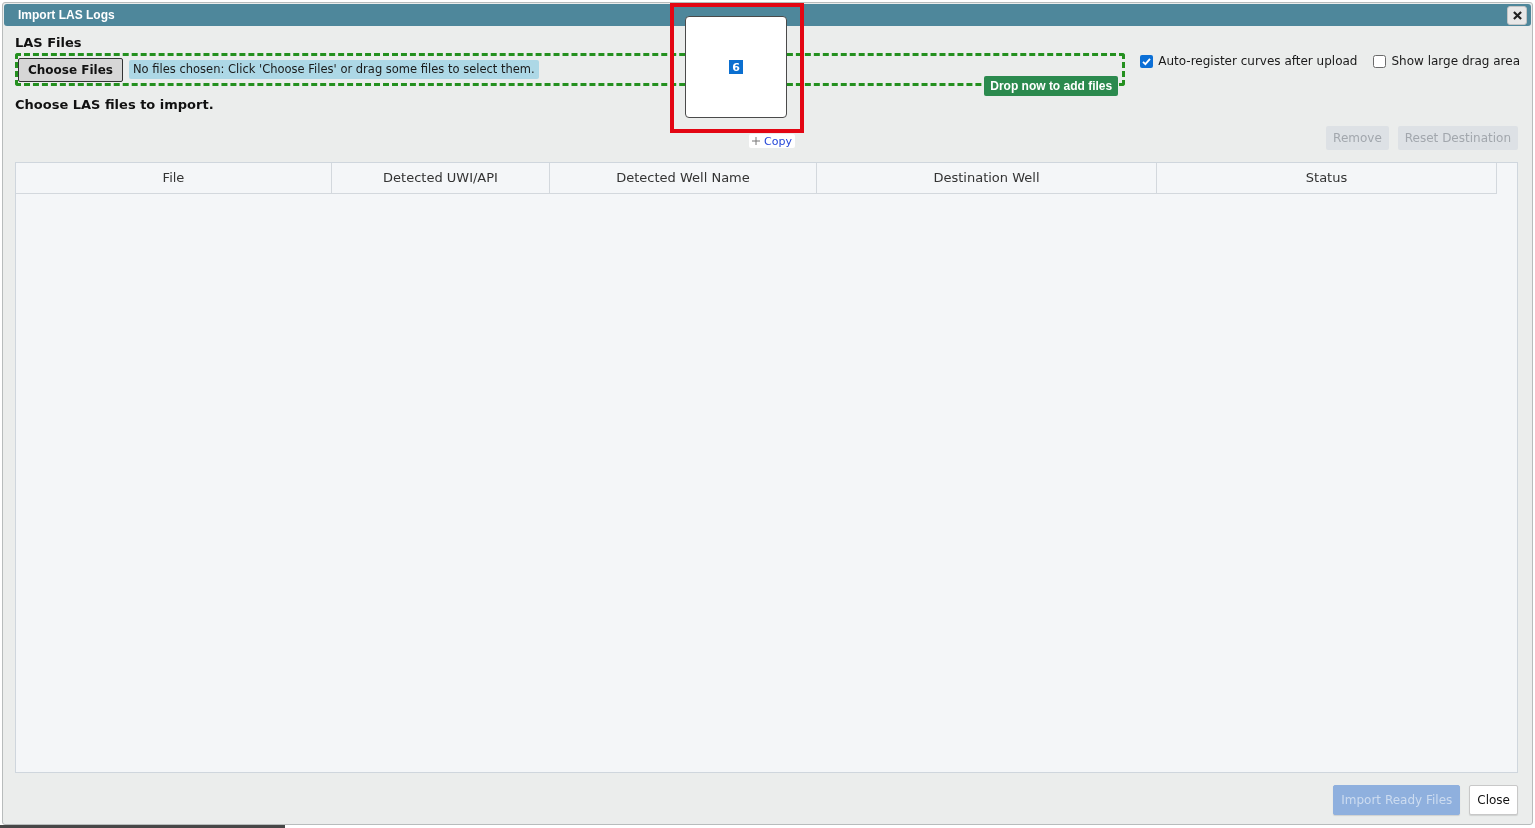 This screenshot has height=828, width=1535. I want to click on close-icon, so click(1517, 15).